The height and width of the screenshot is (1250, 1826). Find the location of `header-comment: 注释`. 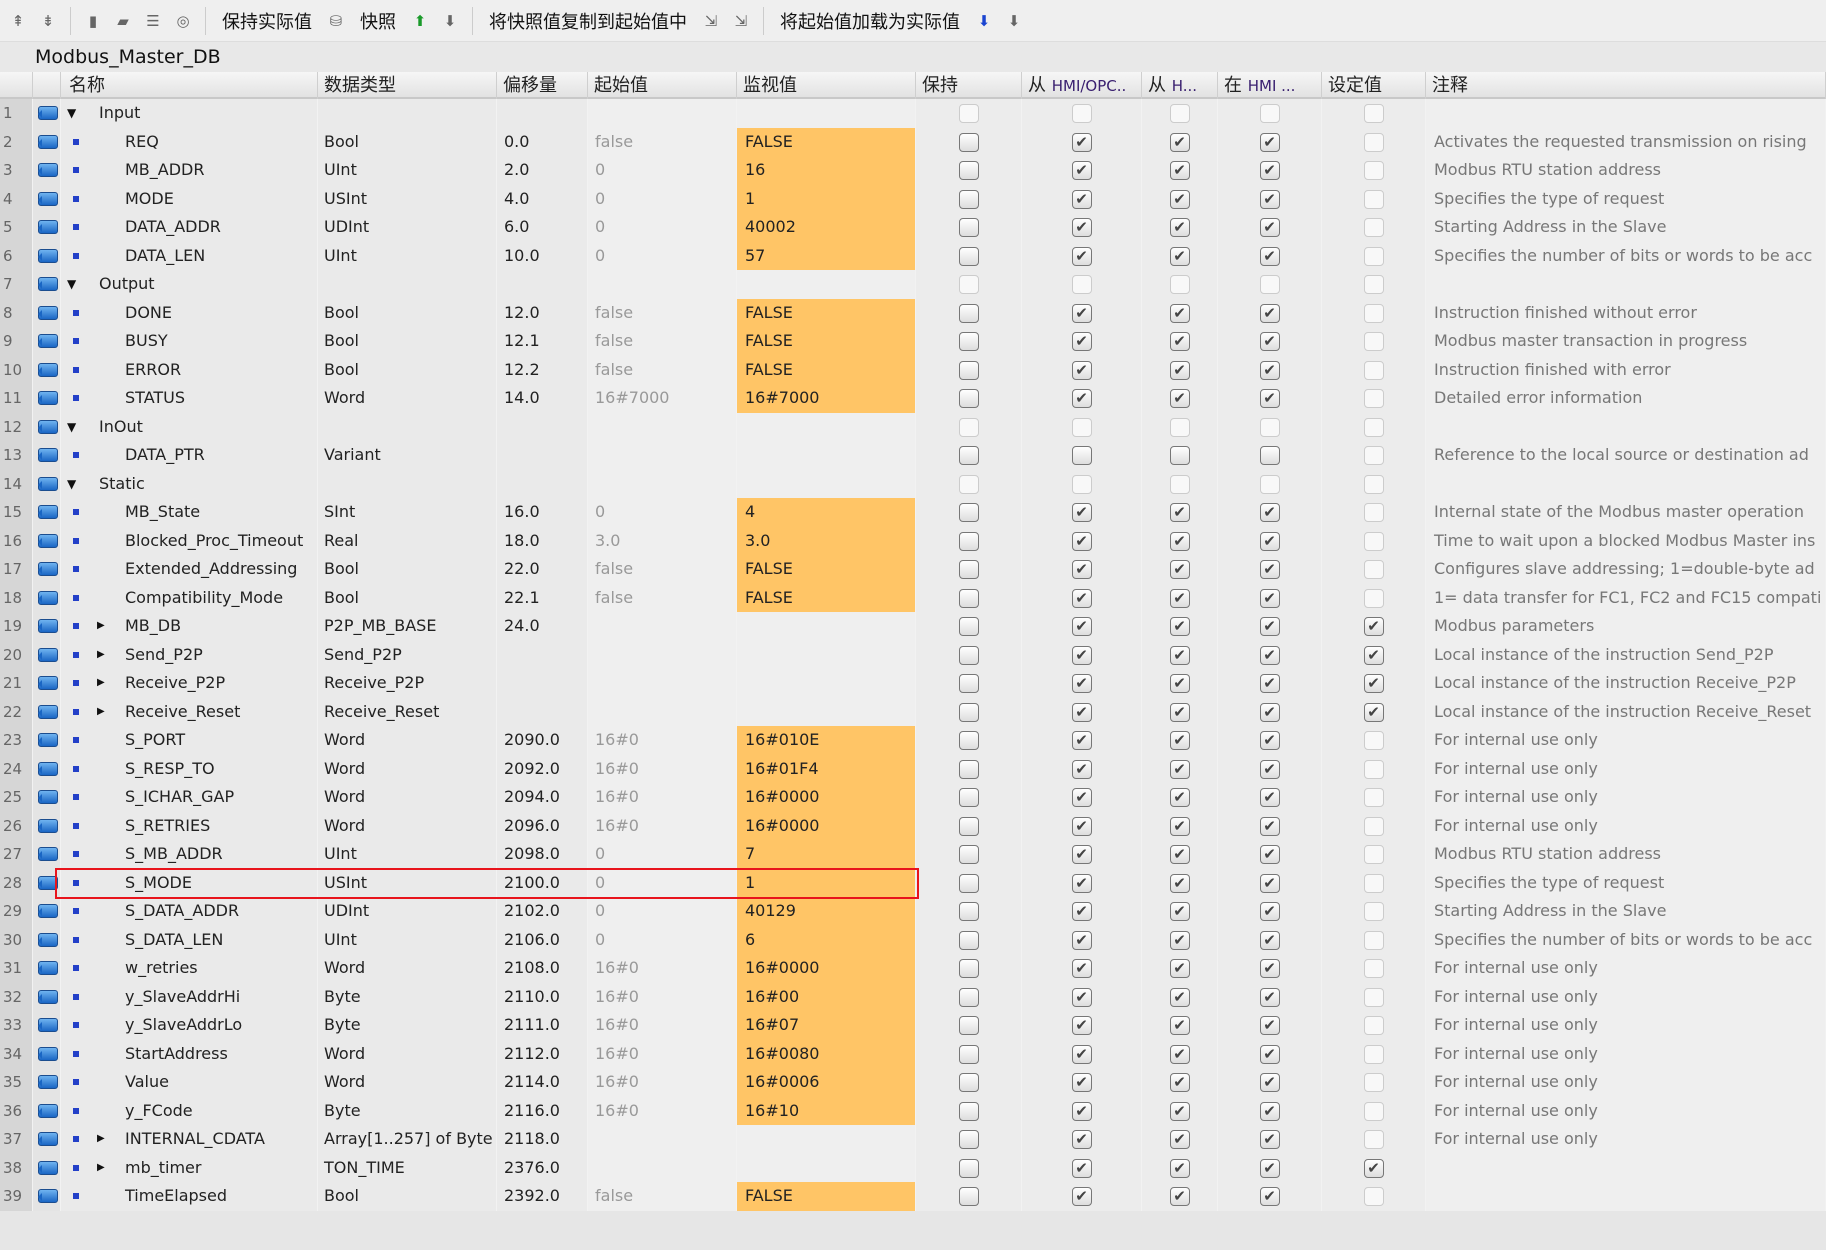

header-comment: 注释 is located at coordinates (1626, 85).